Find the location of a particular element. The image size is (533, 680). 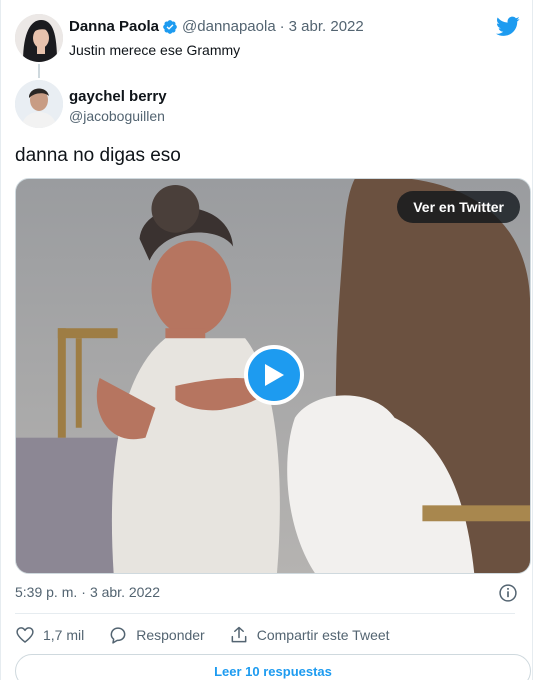

quoted-author-name: Danna Paola is located at coordinates (114, 26).